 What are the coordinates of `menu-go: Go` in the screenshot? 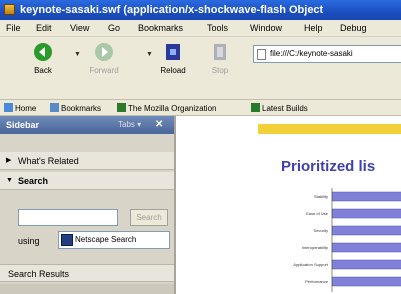 It's located at (114, 28).